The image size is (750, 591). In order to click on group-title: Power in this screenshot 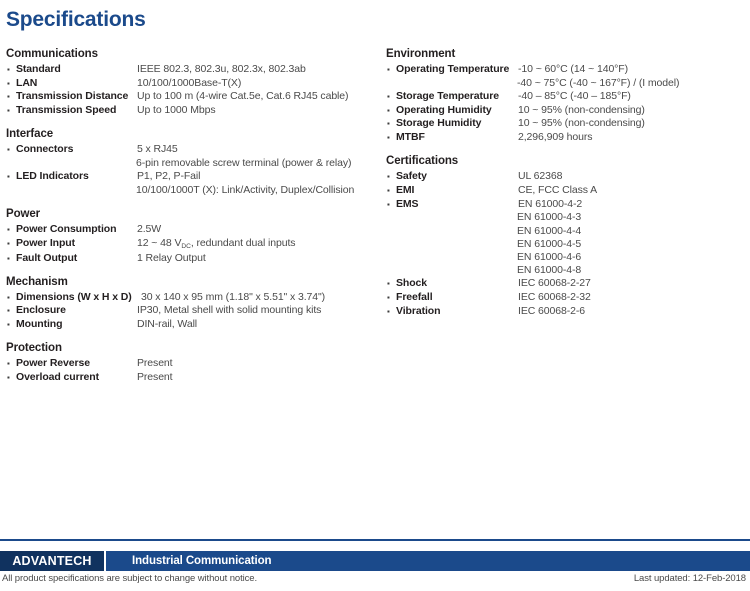, I will do `click(23, 214)`.